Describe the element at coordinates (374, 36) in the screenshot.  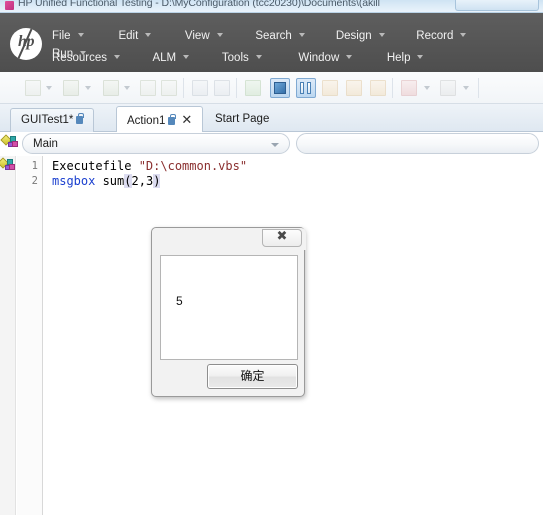
I see `menu-item-design: Design` at that location.